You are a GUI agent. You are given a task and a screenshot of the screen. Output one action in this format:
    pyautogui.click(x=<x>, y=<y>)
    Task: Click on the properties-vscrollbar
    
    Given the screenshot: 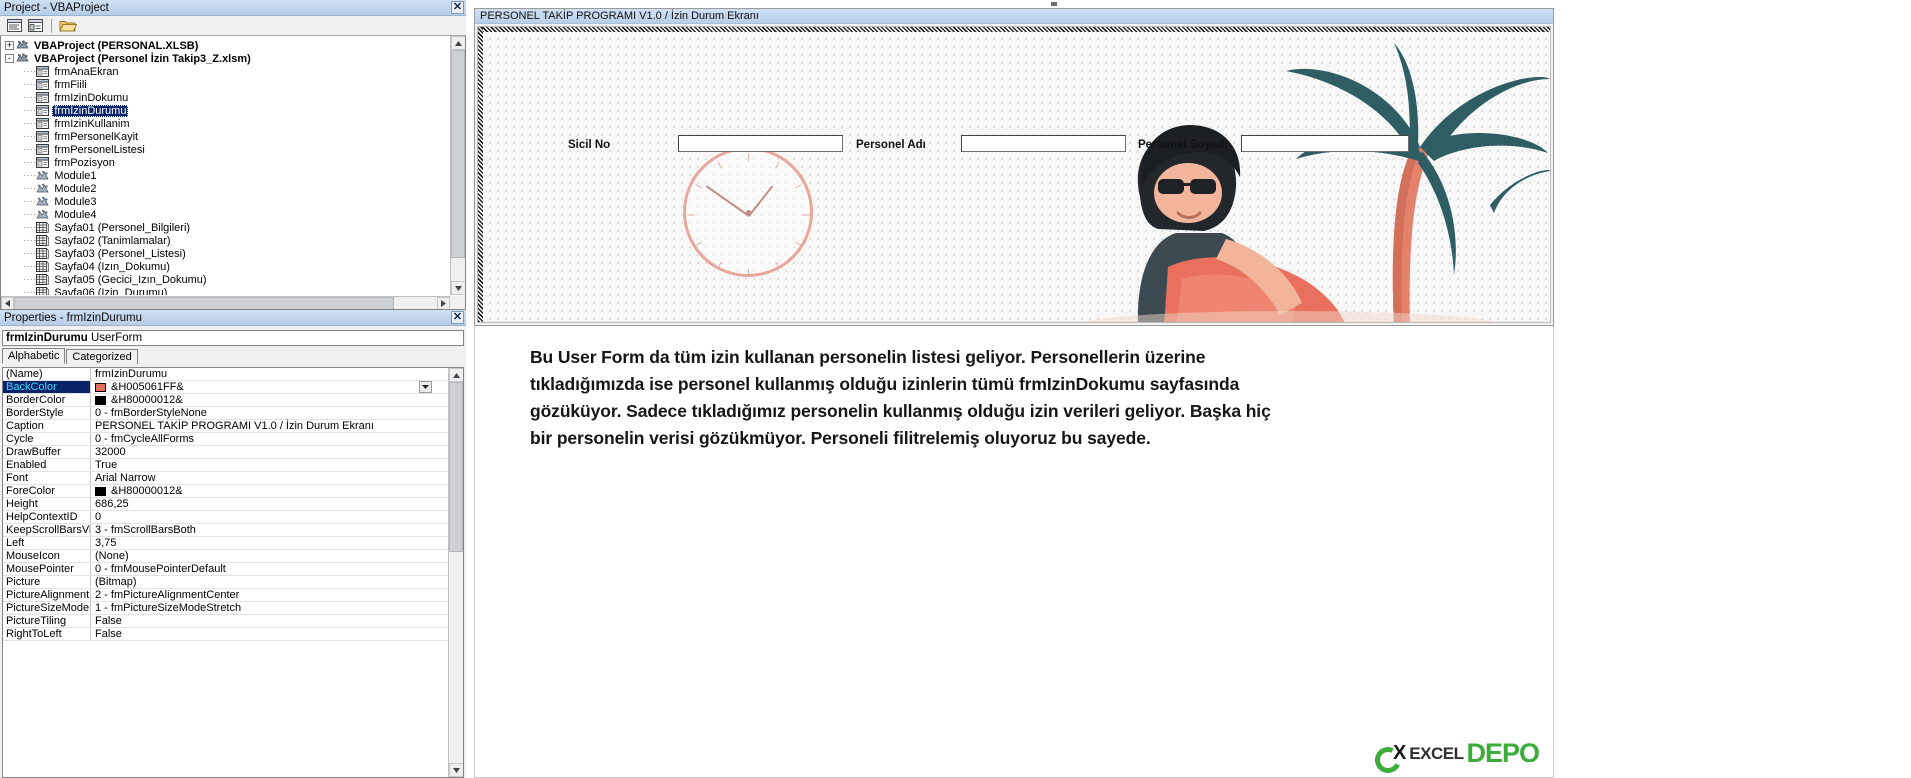 What is the action you would take?
    pyautogui.click(x=455, y=572)
    